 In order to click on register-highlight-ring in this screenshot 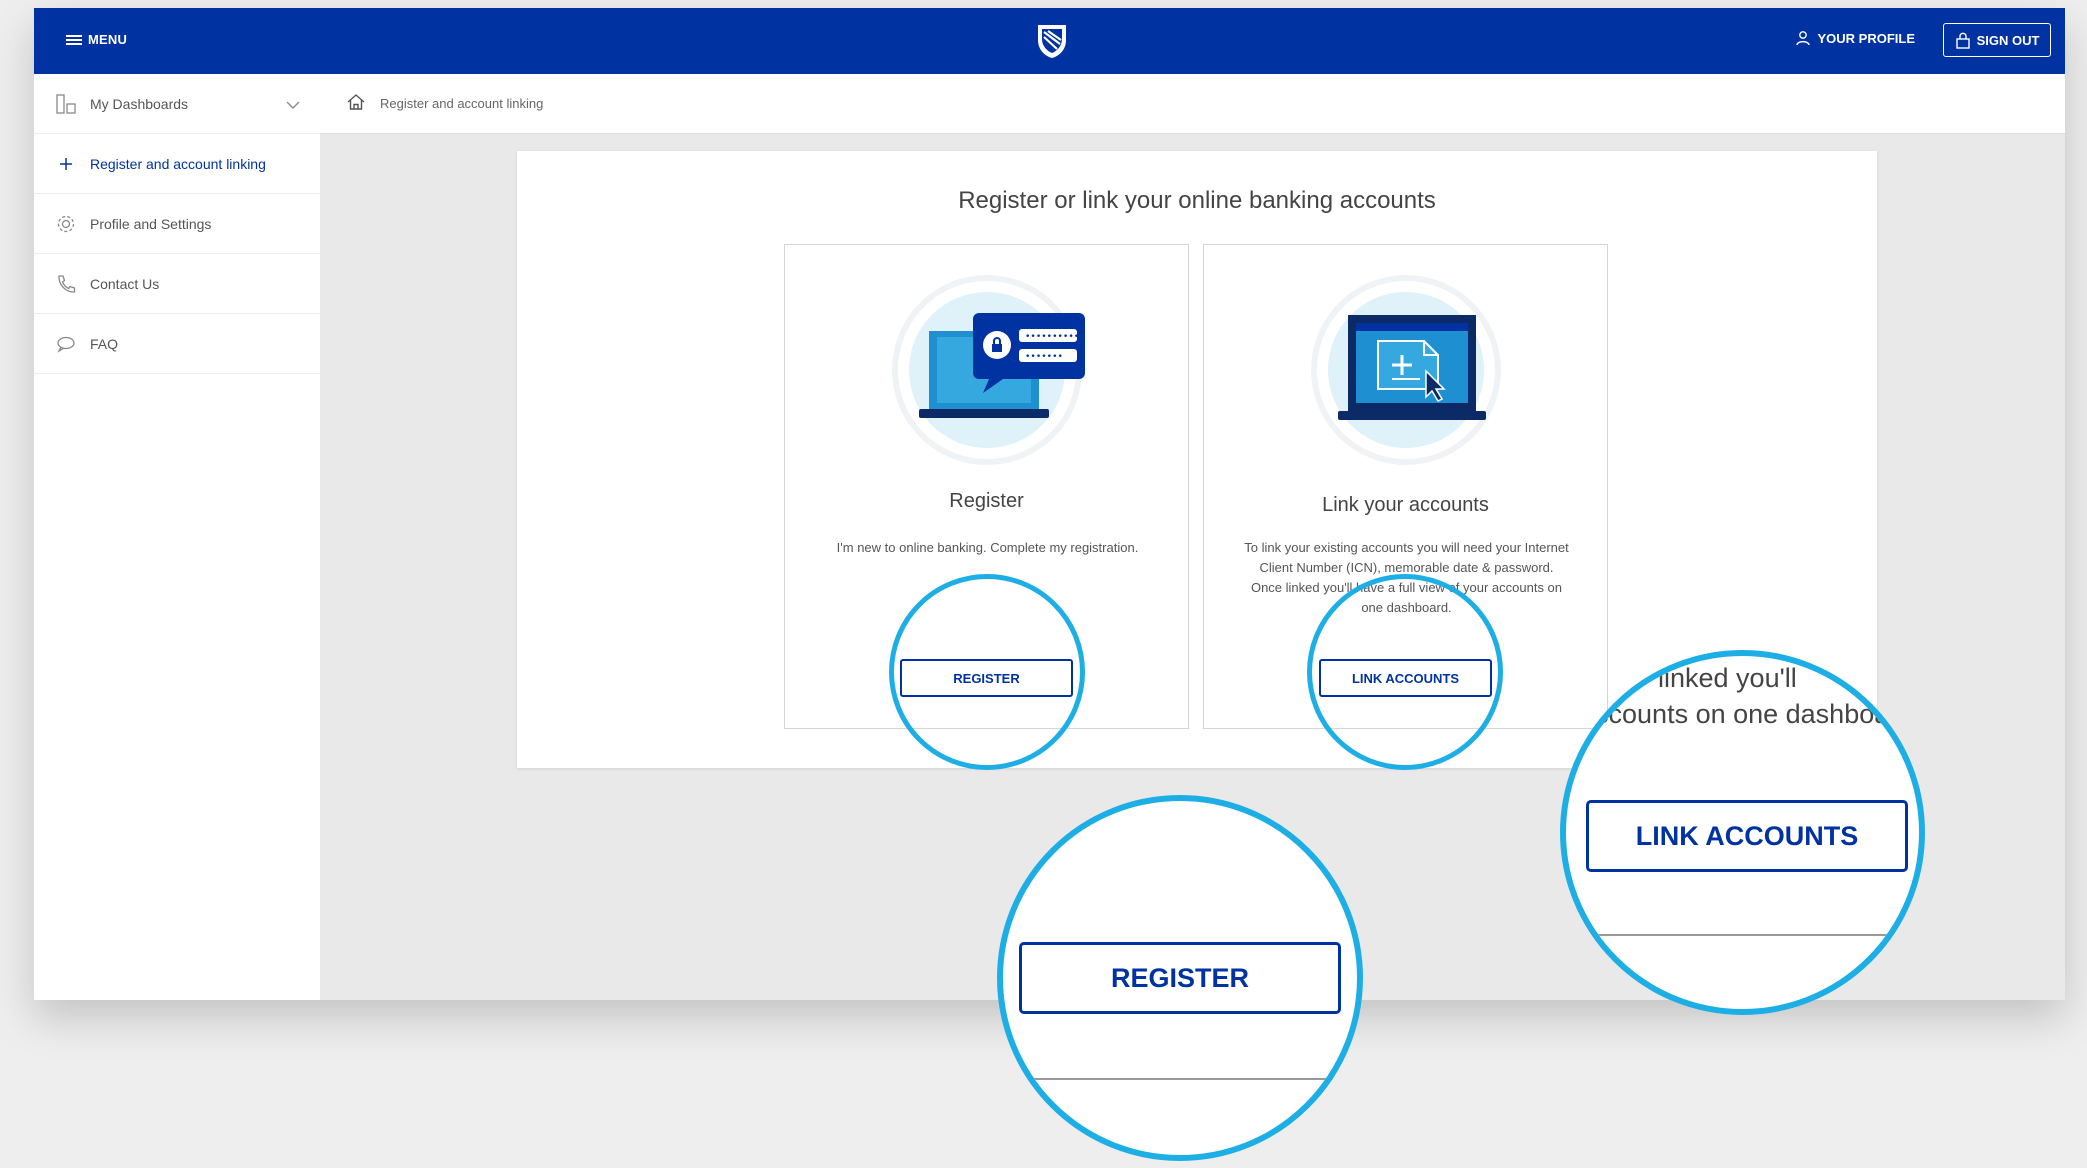, I will do `click(987, 672)`.